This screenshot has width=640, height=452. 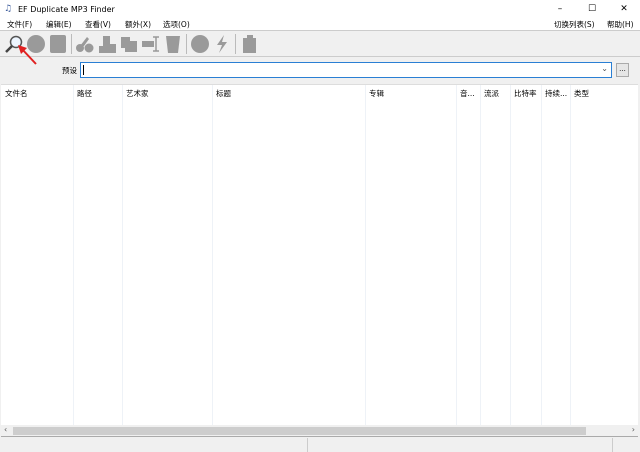 What do you see at coordinates (138, 24) in the screenshot?
I see `menu-extra: 额外(X)` at bounding box center [138, 24].